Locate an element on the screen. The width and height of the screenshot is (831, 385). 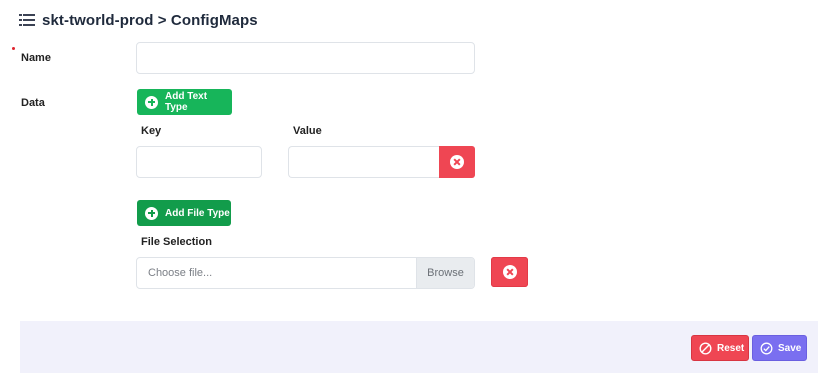
reset-button: Reset is located at coordinates (720, 348).